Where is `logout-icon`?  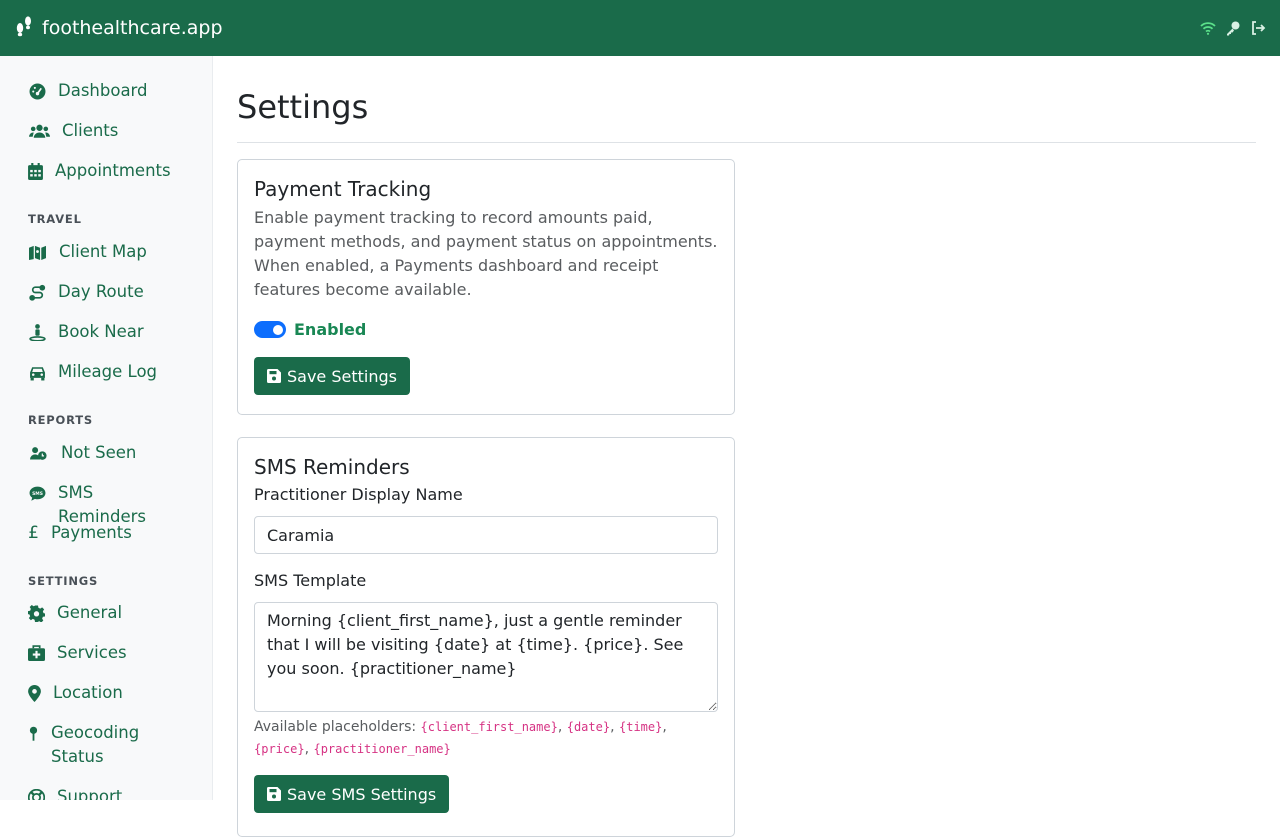
logout-icon is located at coordinates (1257, 28).